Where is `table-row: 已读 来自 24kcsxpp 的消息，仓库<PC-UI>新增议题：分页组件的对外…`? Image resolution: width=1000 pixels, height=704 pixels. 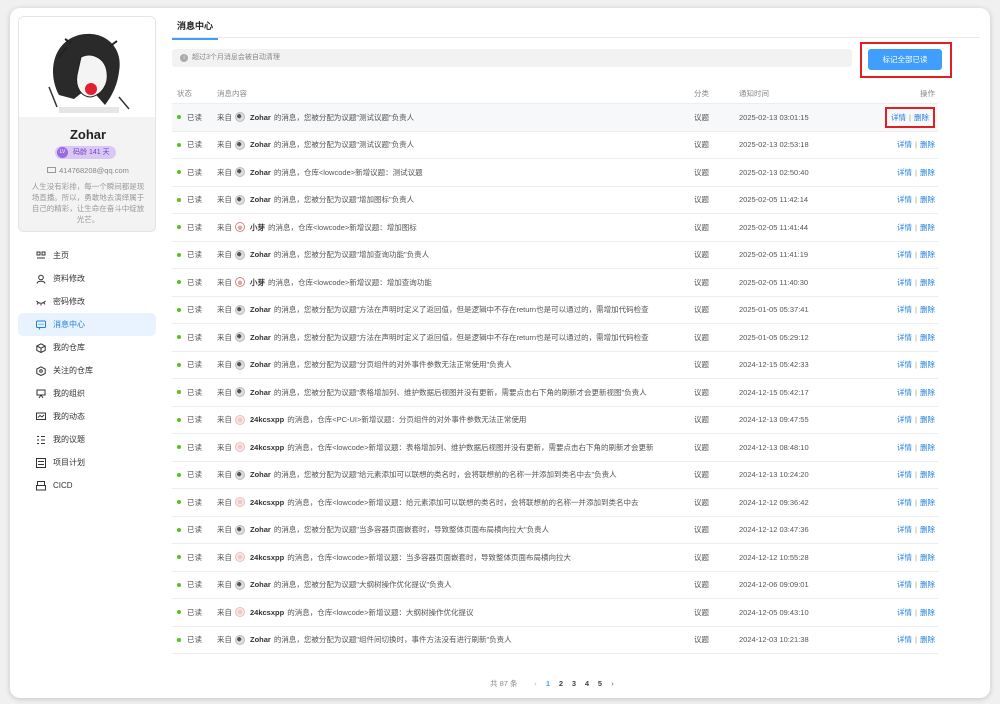 table-row: 已读 来自 24kcsxpp 的消息，仓库<PC-UI>新增议题：分页组件的对外… is located at coordinates (555, 420).